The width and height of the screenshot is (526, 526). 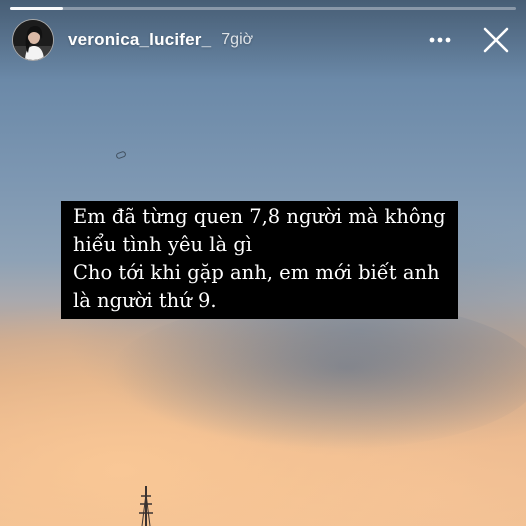 What do you see at coordinates (145, 300) in the screenshot?
I see `caption-line: là người thứ 9.` at bounding box center [145, 300].